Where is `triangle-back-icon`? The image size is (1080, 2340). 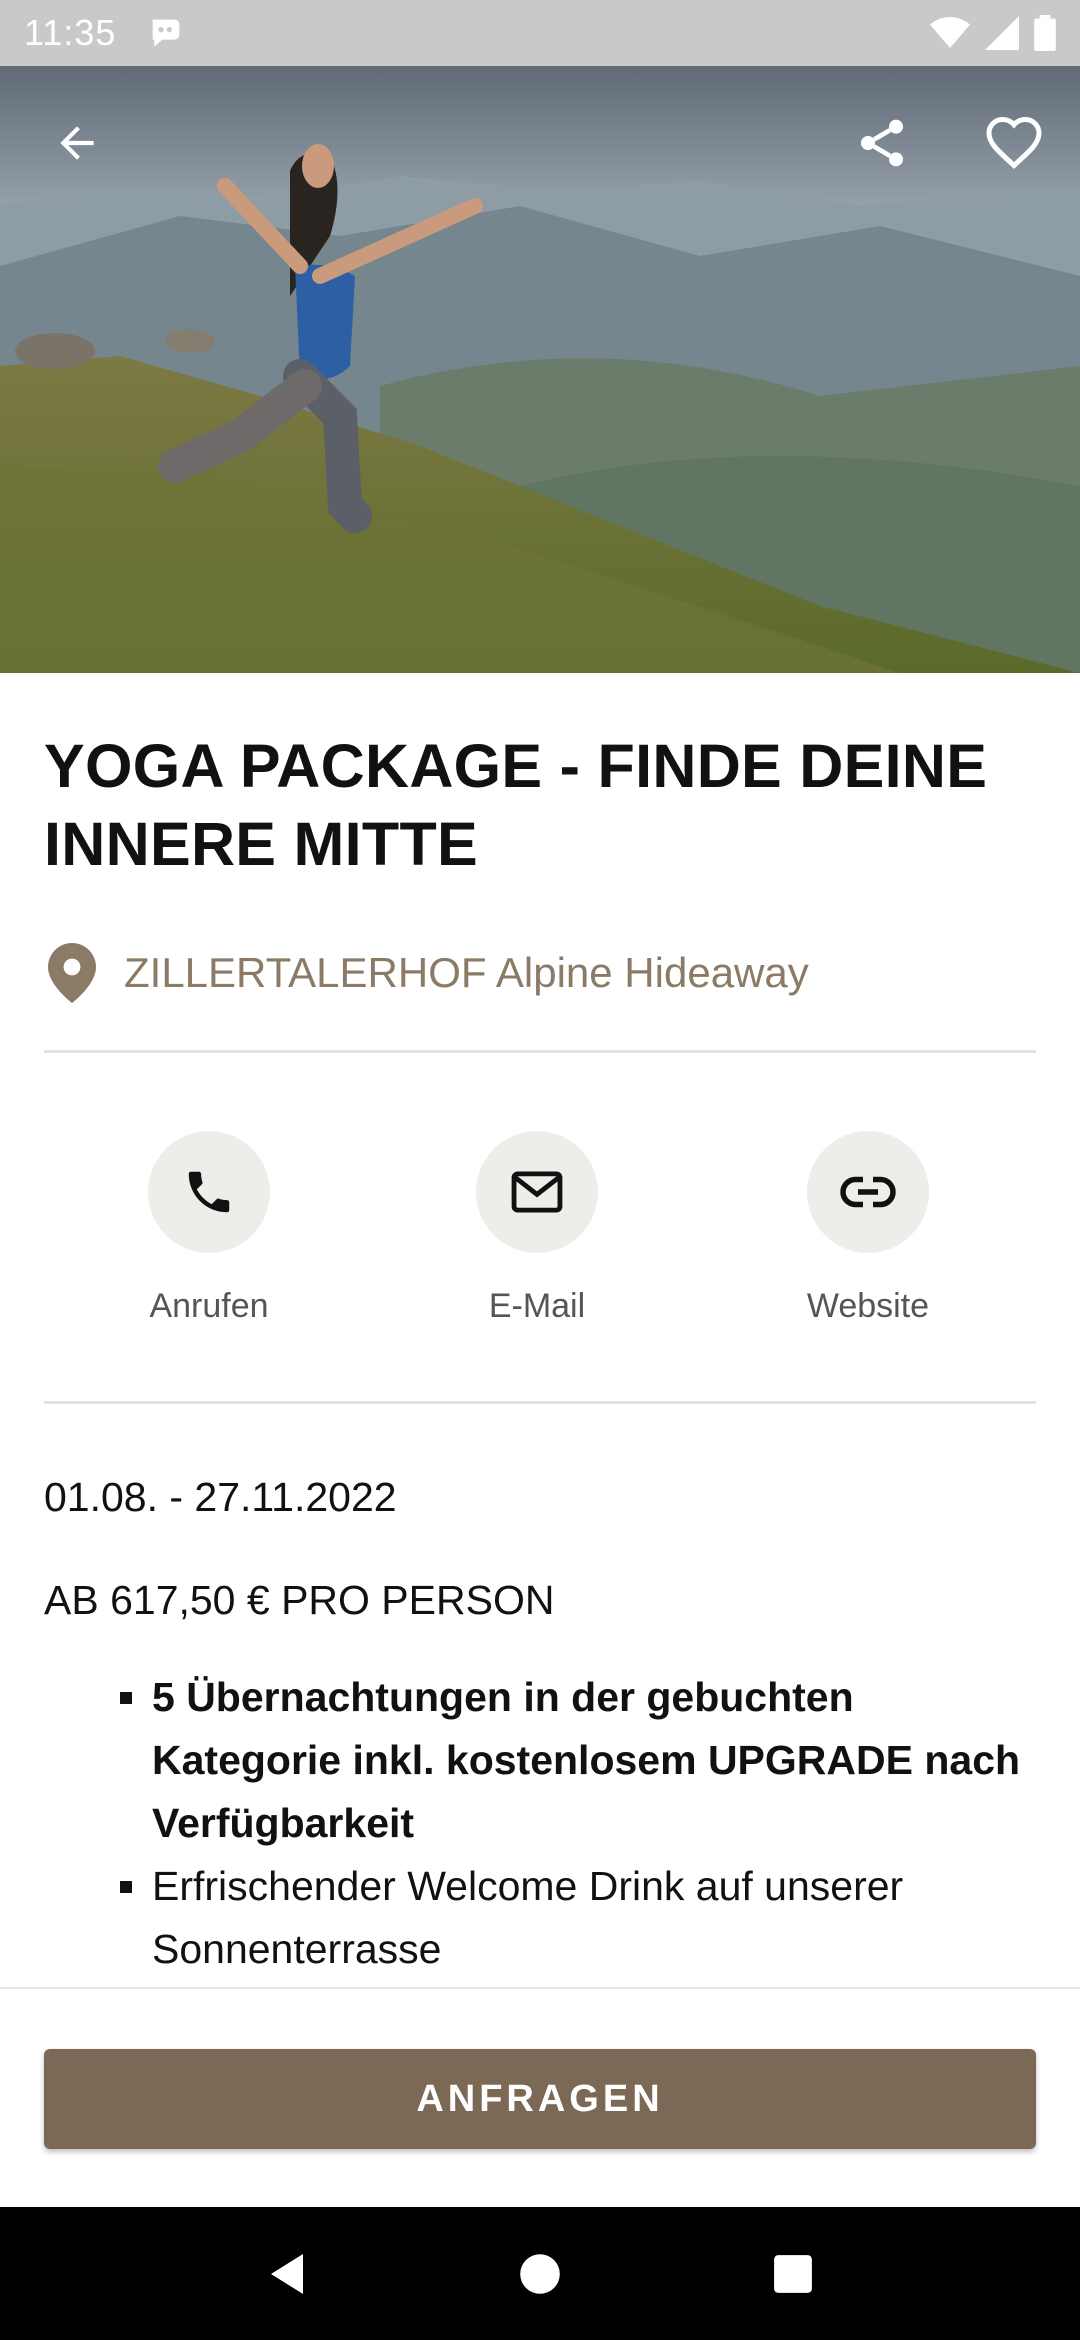 triangle-back-icon is located at coordinates (286, 2273).